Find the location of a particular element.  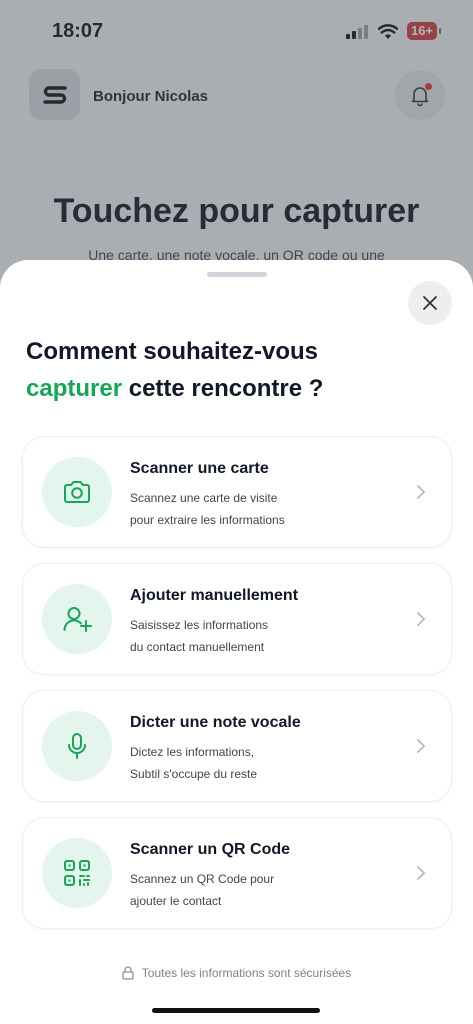

user-plus-icon is located at coordinates (77, 619).